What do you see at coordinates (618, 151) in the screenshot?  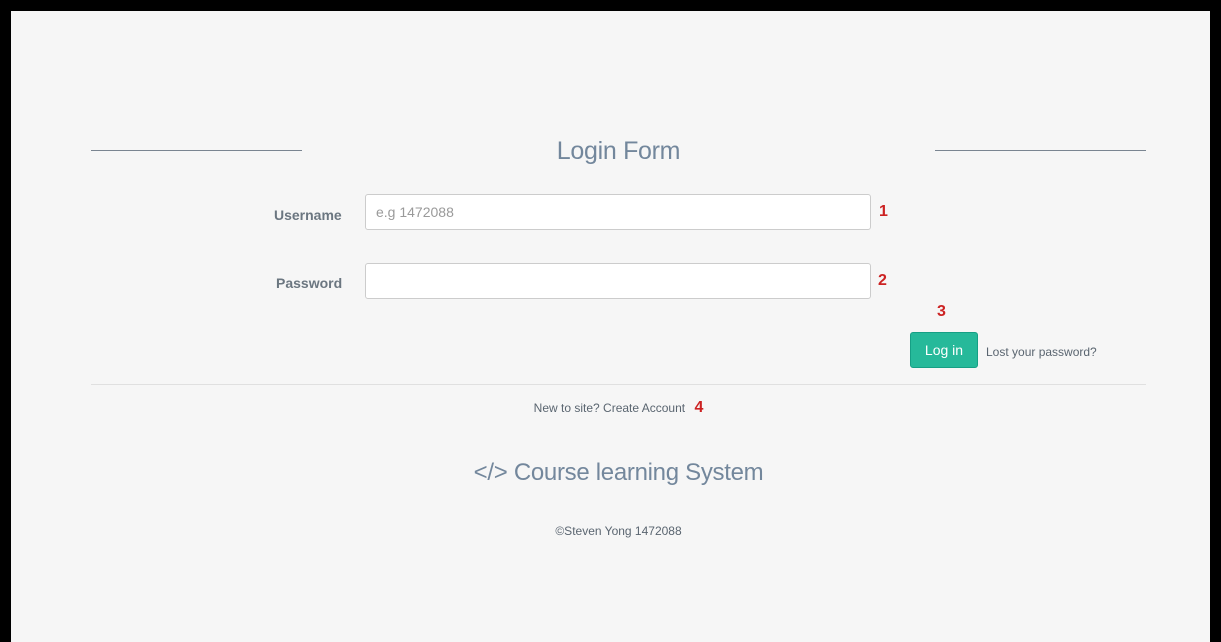 I see `page-title: Login Form` at bounding box center [618, 151].